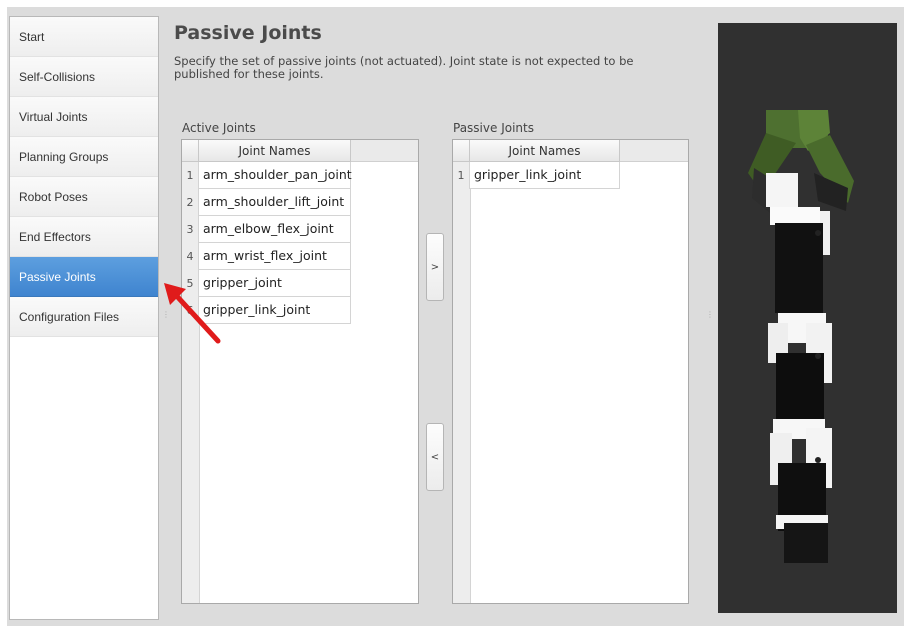 Image resolution: width=904 pixels, height=626 pixels. Describe the element at coordinates (462, 371) in the screenshot. I see `row-header-column` at that location.